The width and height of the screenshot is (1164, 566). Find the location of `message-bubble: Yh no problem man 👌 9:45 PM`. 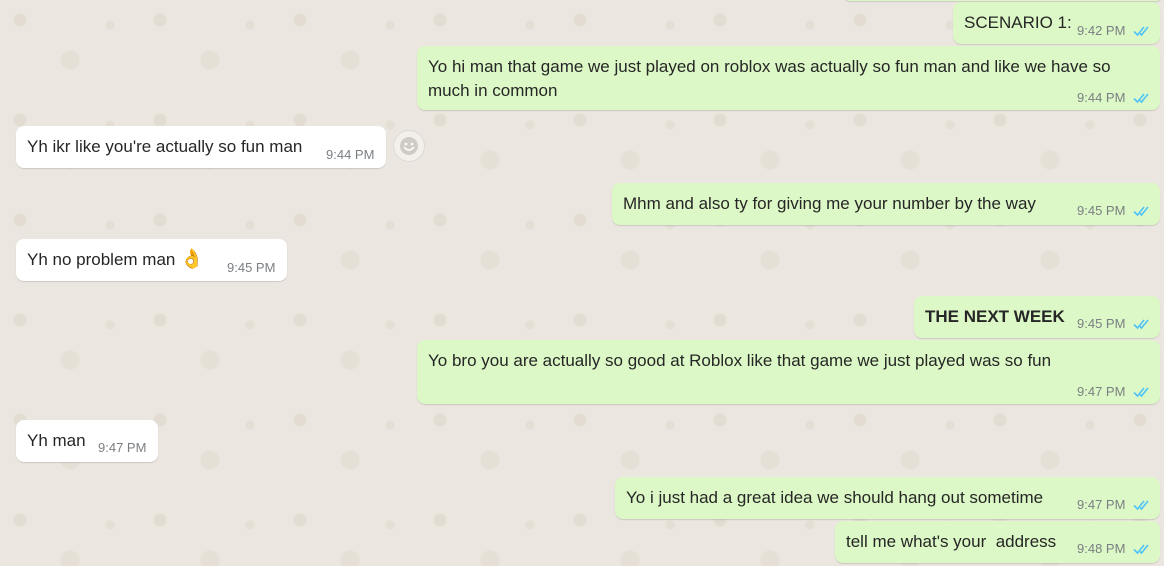

message-bubble: Yh no problem man 👌 9:45 PM is located at coordinates (151, 260).